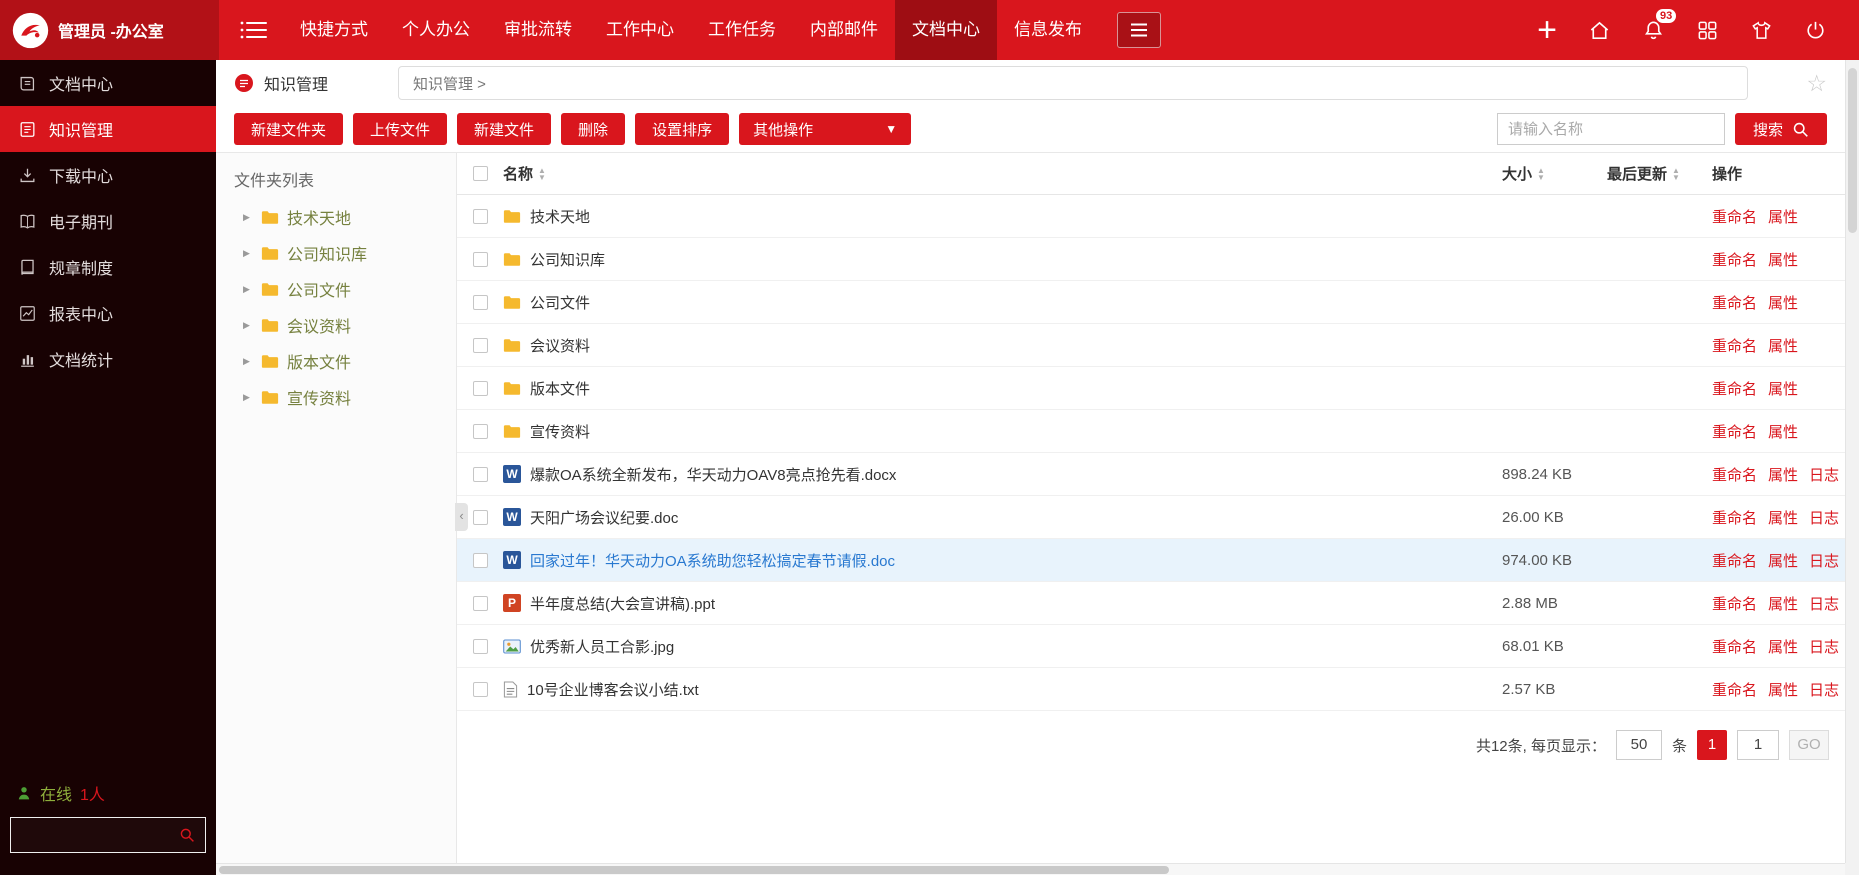  I want to click on folder-name-link: 公司文件, so click(560, 302).